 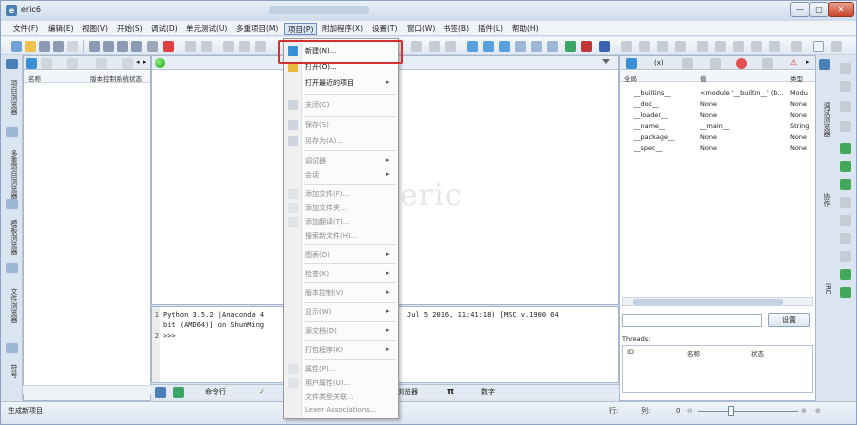 I want to click on project-vcs-icon, so click(x=552, y=46).